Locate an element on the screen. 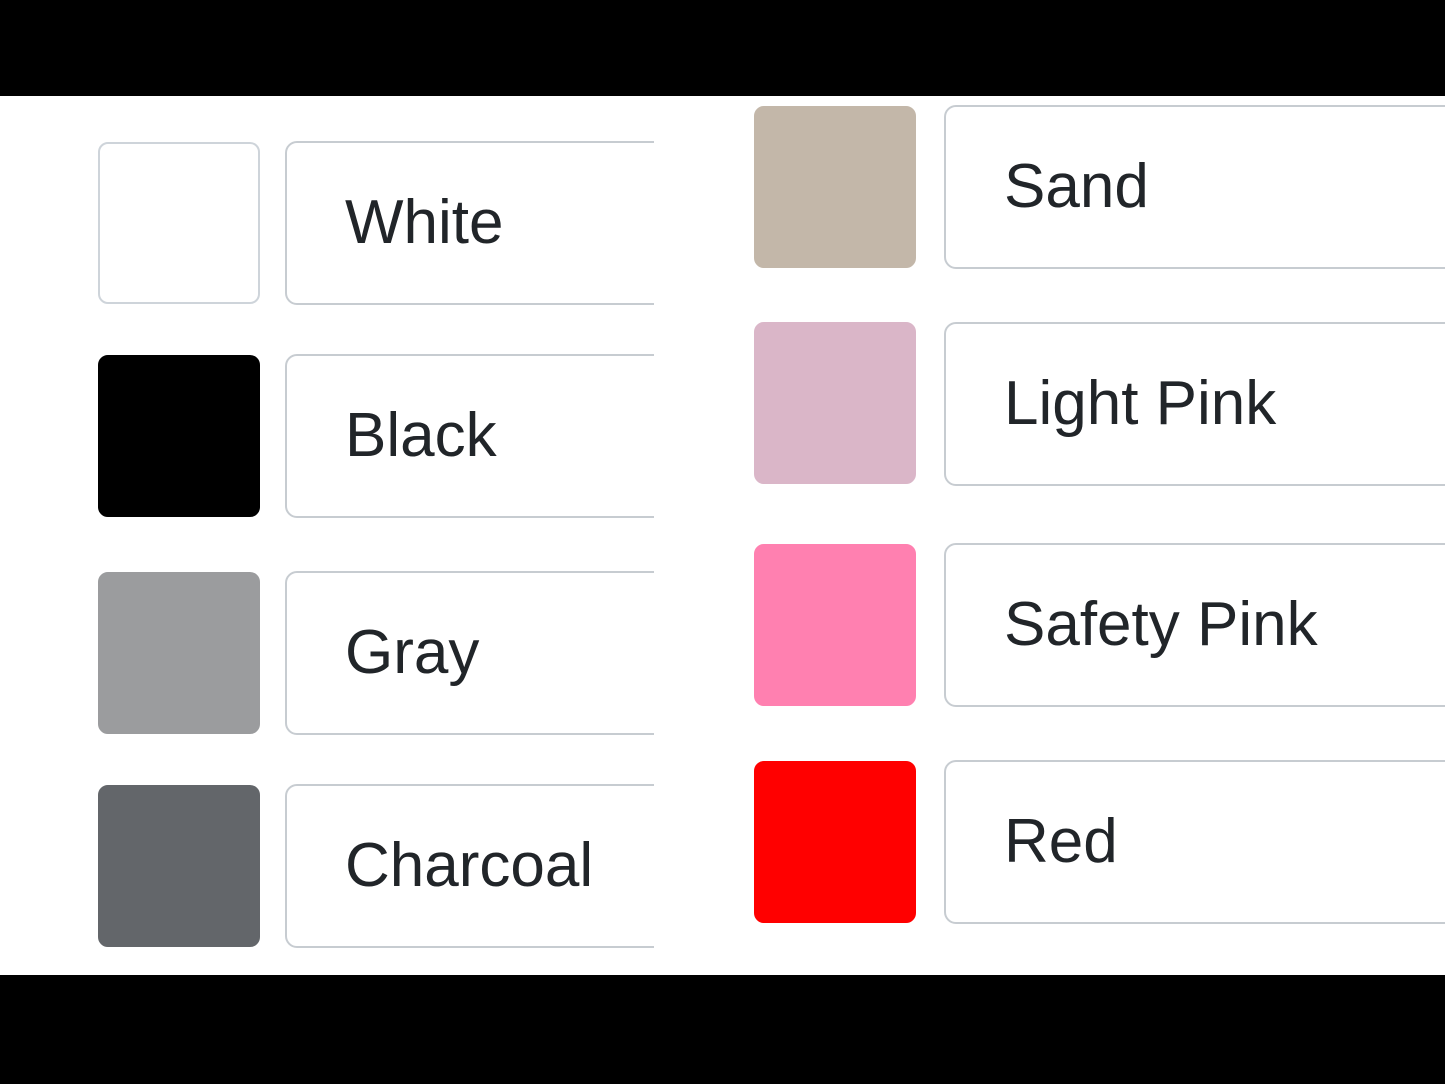 Image resolution: width=1445 pixels, height=1084 pixels. color-label: Sand is located at coordinates (1076, 186).